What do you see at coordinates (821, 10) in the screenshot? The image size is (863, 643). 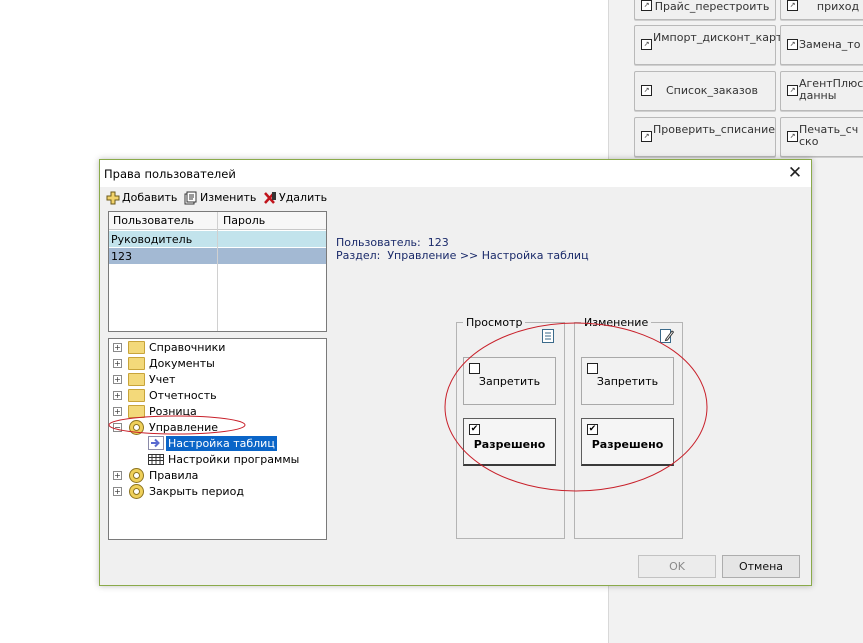 I see `bg-button-income: ↗ приход` at bounding box center [821, 10].